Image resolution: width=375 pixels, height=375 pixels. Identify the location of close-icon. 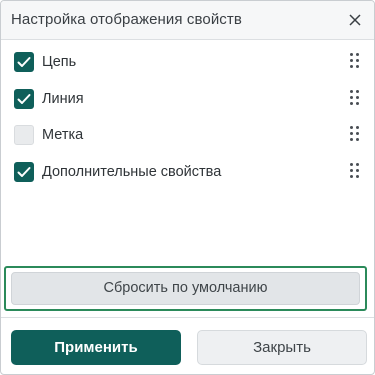
(355, 20).